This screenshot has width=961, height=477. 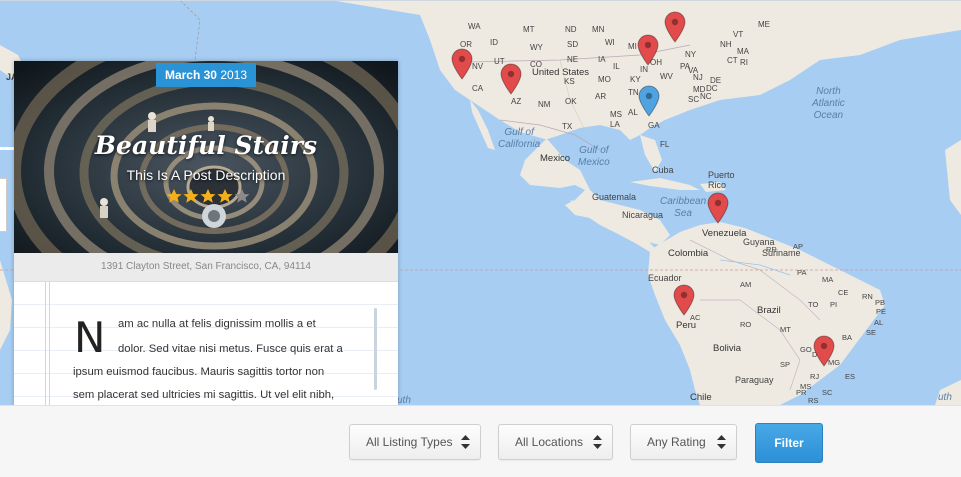 What do you see at coordinates (683, 207) in the screenshot?
I see `label-caribbean: Caribbean Sea` at bounding box center [683, 207].